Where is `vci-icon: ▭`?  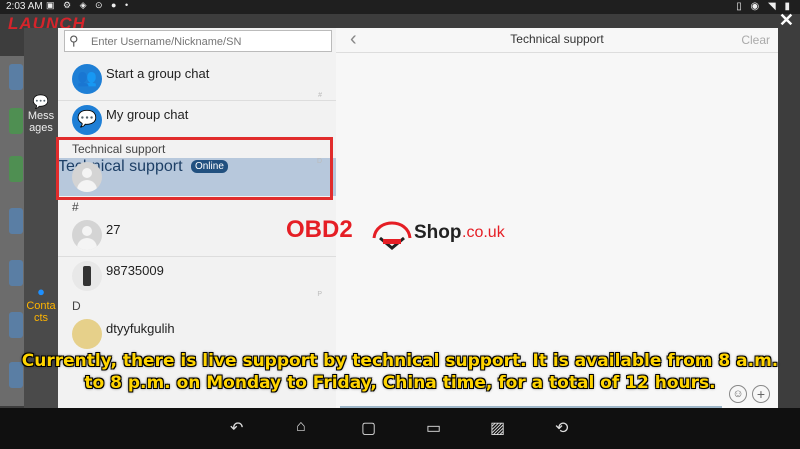
vci-icon: ▭ is located at coordinates (433, 428).